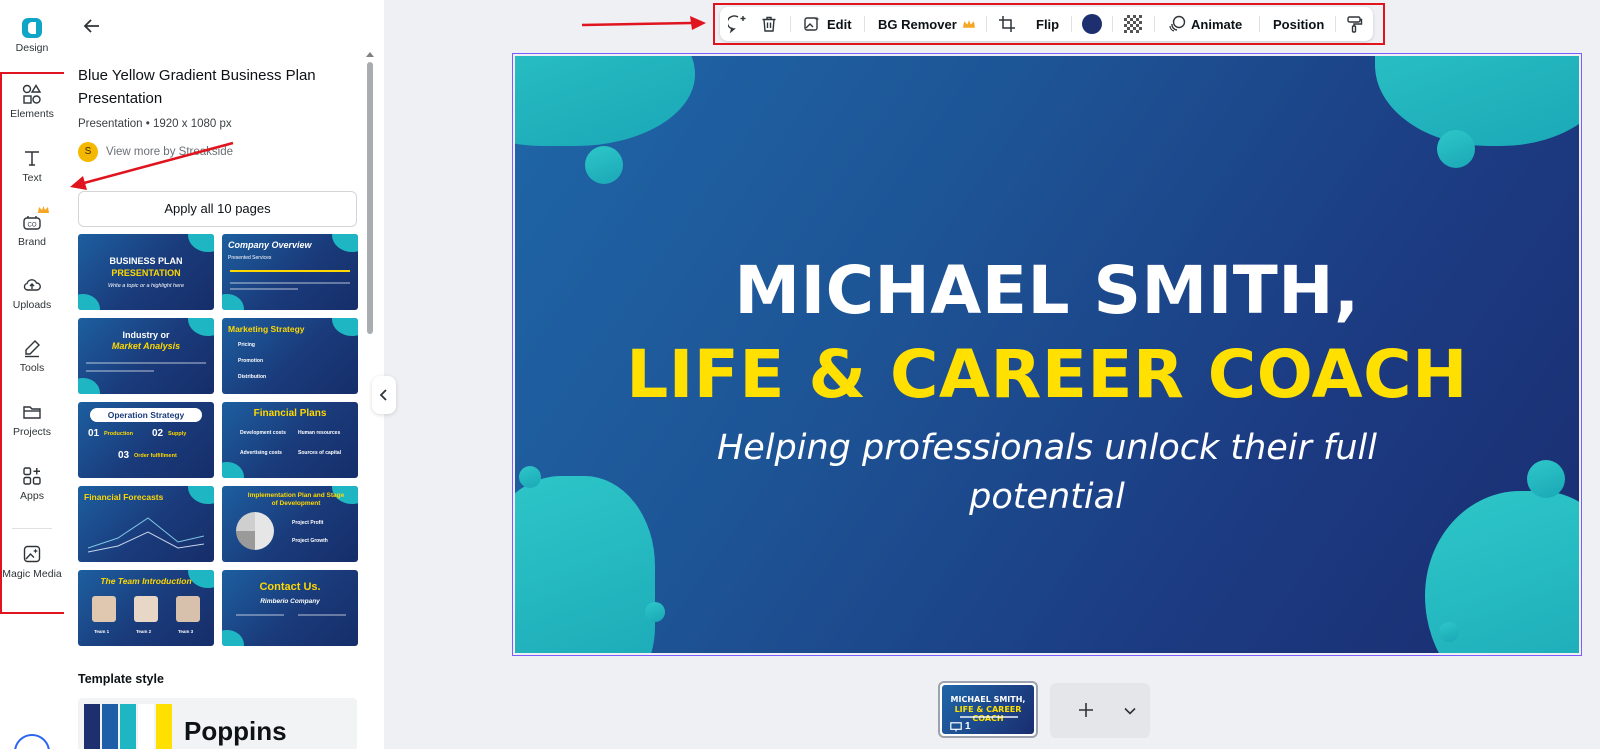 Image resolution: width=1600 pixels, height=749 pixels. What do you see at coordinates (146, 524) in the screenshot?
I see `template-thumbnail: Financial Forecasts` at bounding box center [146, 524].